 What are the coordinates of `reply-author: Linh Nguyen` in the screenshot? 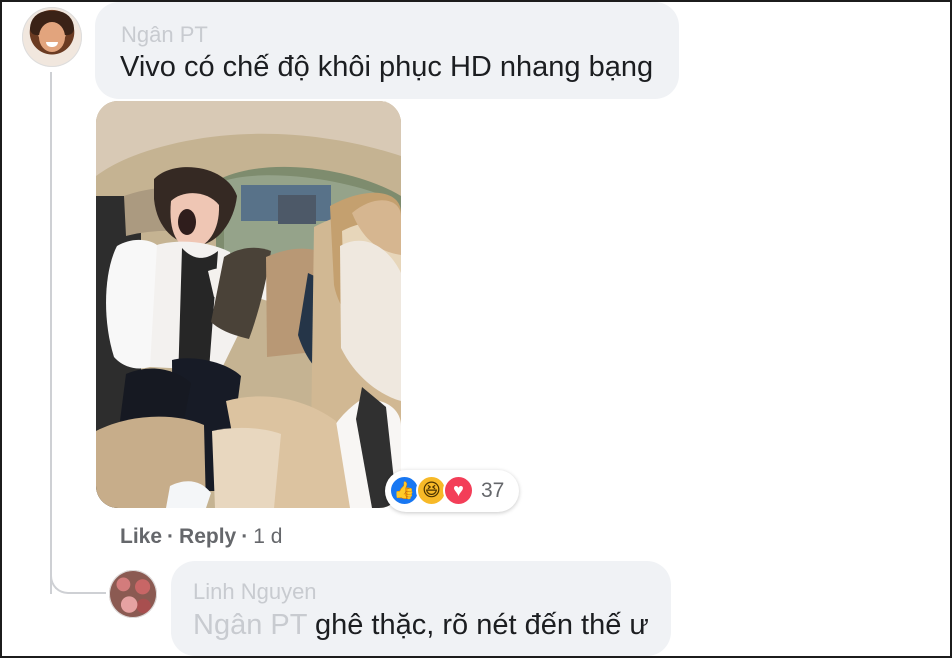 It's located at (255, 592).